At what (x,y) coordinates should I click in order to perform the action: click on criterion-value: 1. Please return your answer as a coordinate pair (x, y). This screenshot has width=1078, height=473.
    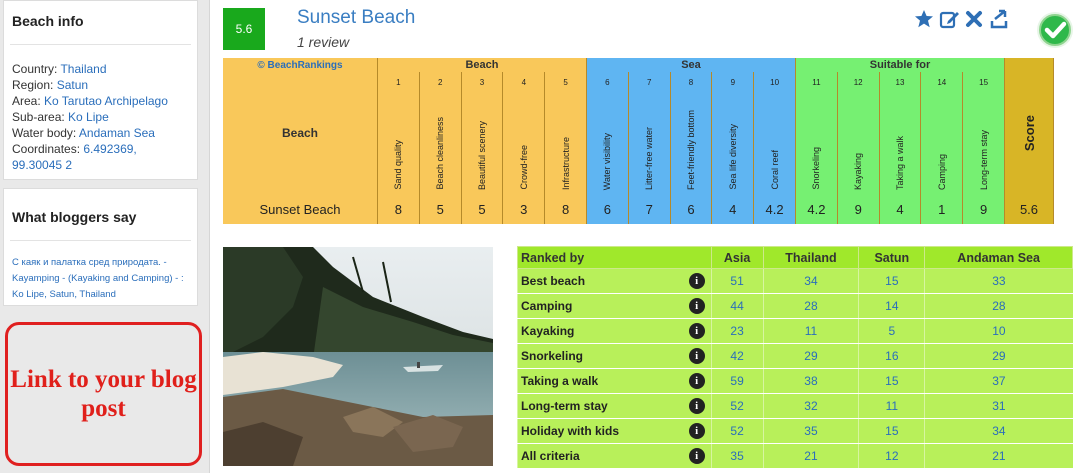
    Looking at the image, I should click on (942, 209).